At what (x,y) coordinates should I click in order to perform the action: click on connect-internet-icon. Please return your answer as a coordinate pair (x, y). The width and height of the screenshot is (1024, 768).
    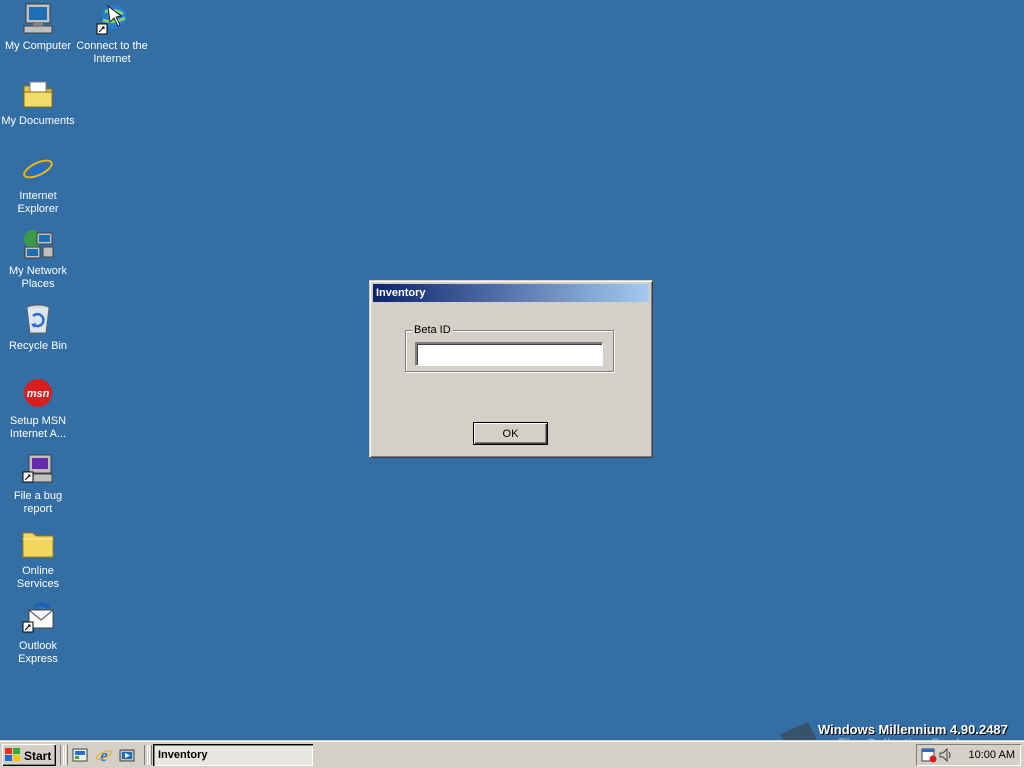
    Looking at the image, I should click on (111, 20).